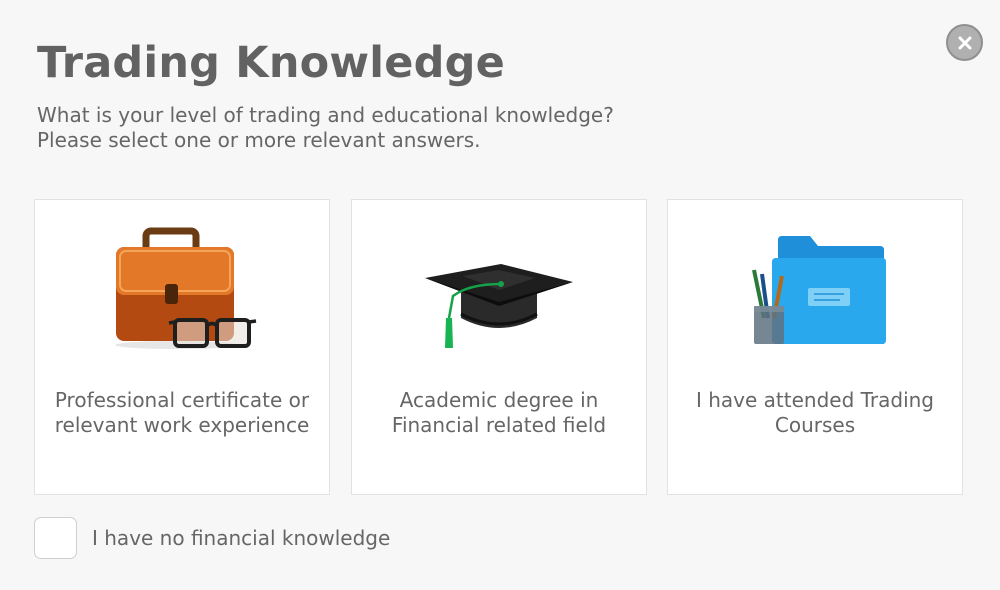  Describe the element at coordinates (186, 288) in the screenshot. I see `briefcase-glasses-icon` at that location.